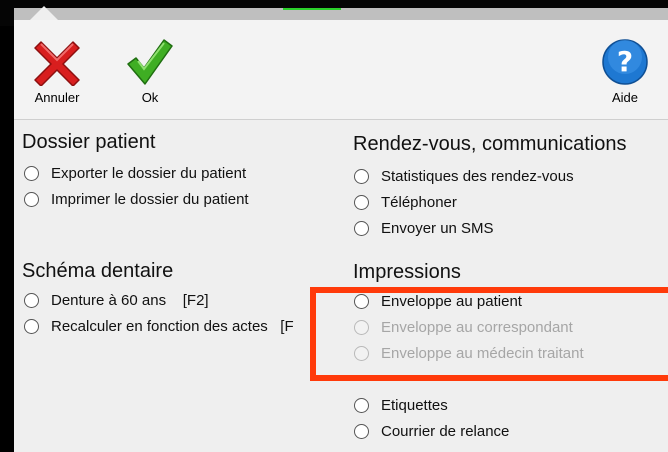 This screenshot has height=452, width=668. Describe the element at coordinates (172, 326) in the screenshot. I see `option-label: Recalculer en fonction des actes [F` at that location.